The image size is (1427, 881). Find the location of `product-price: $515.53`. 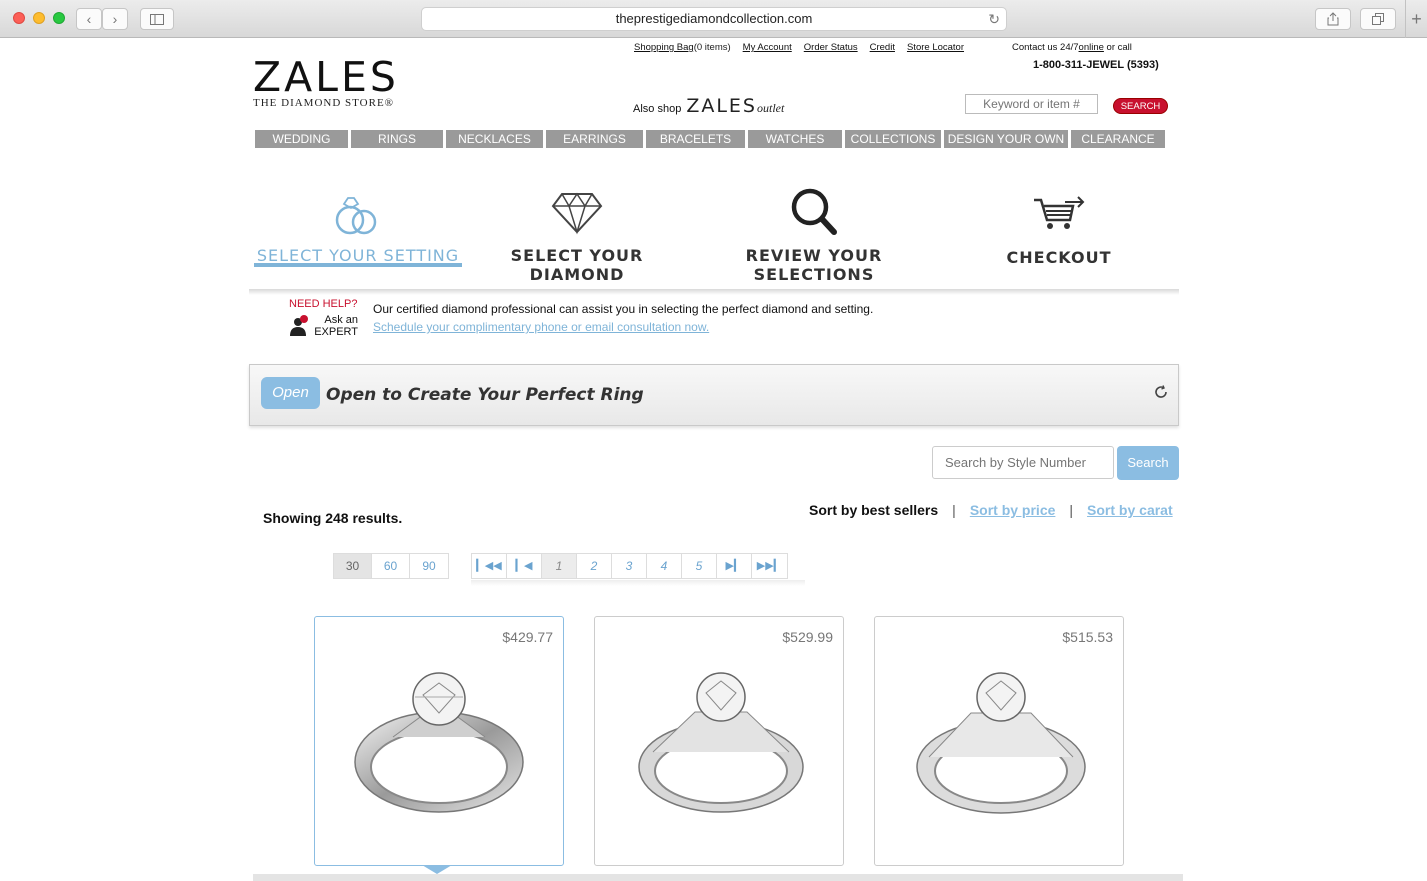

product-price: $515.53 is located at coordinates (1087, 637).